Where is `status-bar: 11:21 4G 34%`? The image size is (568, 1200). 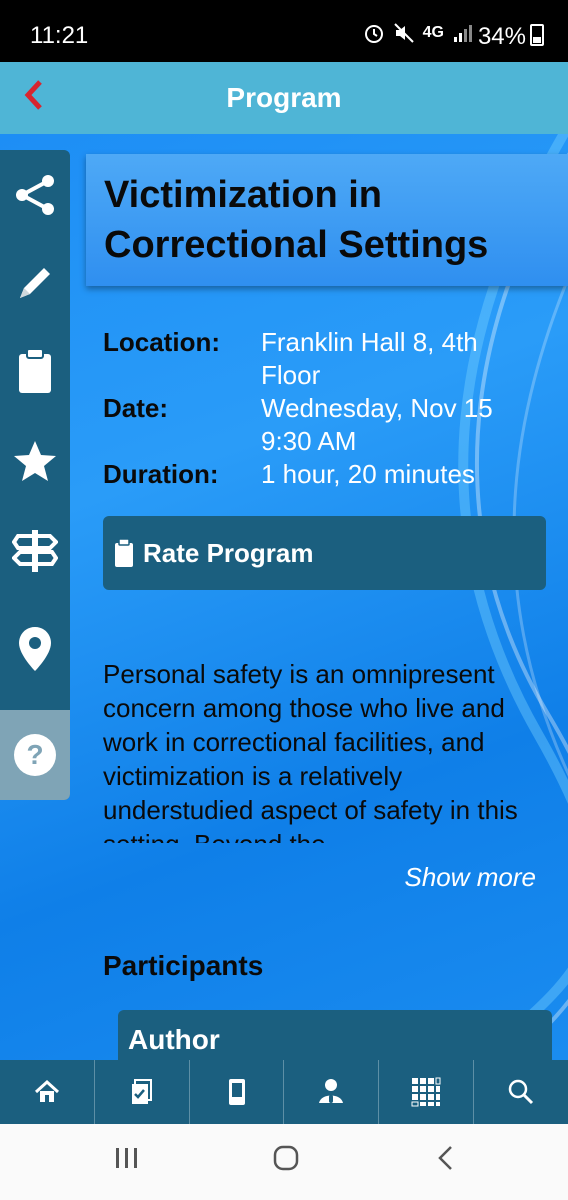
status-bar: 11:21 4G 34% is located at coordinates (284, 31).